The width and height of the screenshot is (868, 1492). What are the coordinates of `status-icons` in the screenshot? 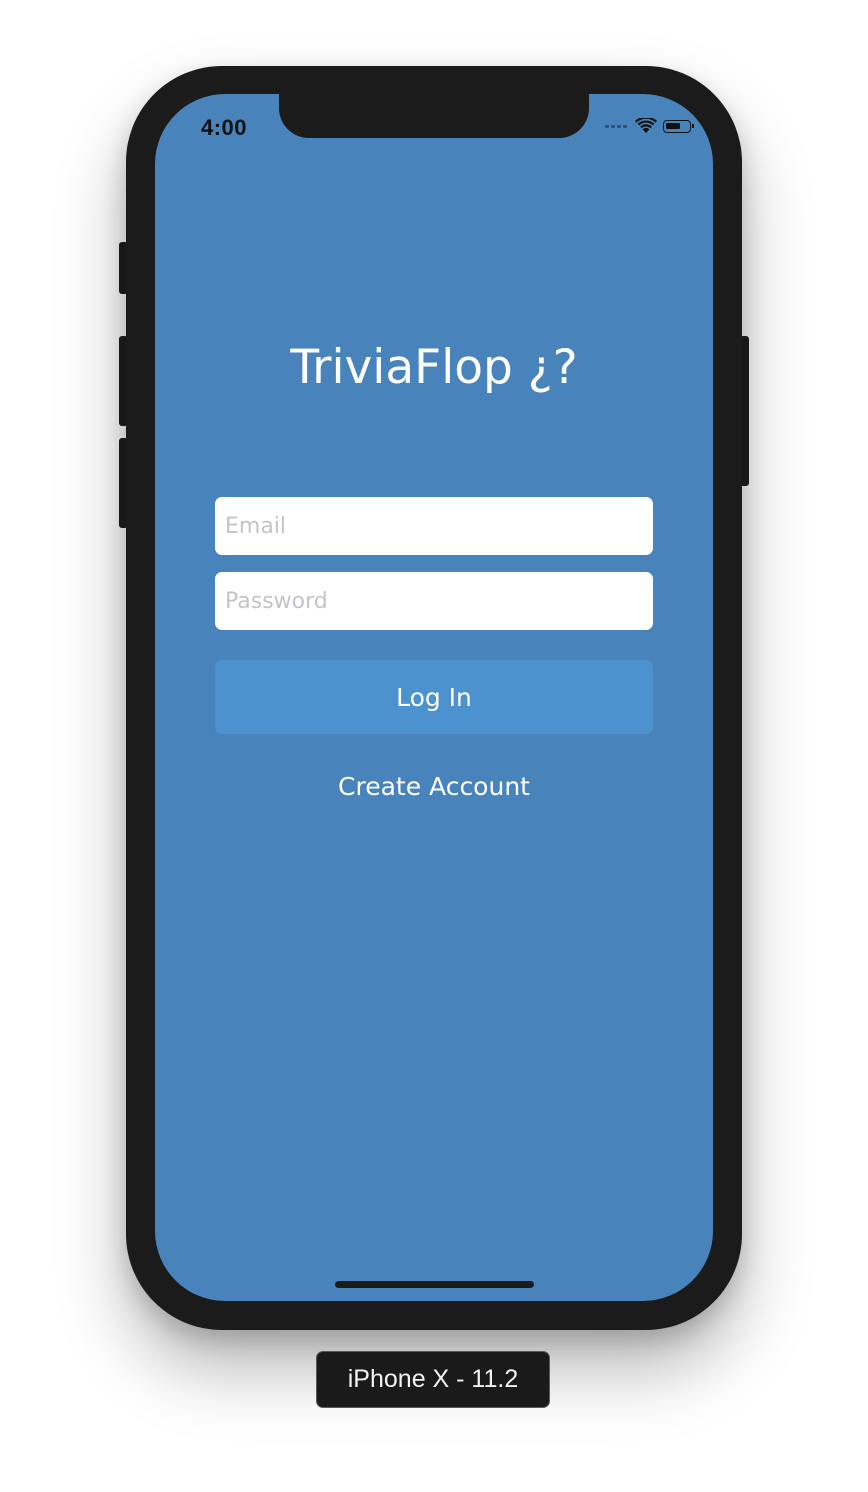 It's located at (649, 126).